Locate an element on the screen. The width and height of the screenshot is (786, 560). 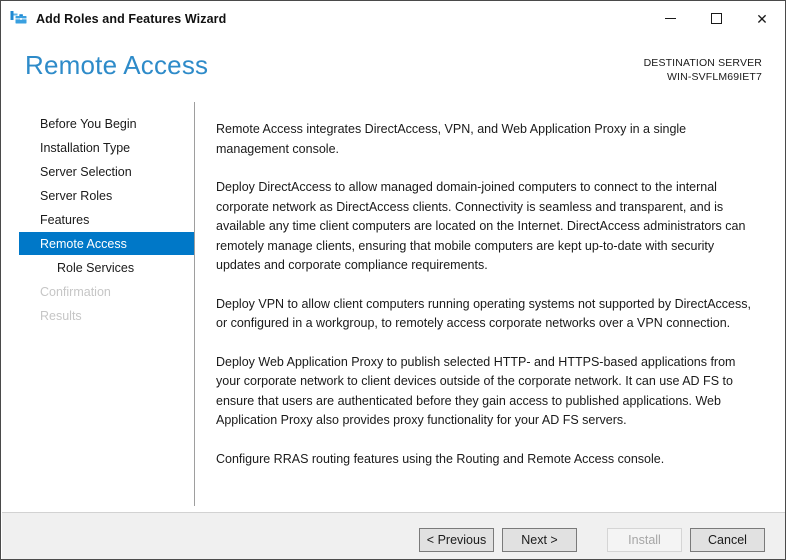
destination-server-block: DESTINATION SERVER WIN-SVFLM69IET7 is located at coordinates (703, 70).